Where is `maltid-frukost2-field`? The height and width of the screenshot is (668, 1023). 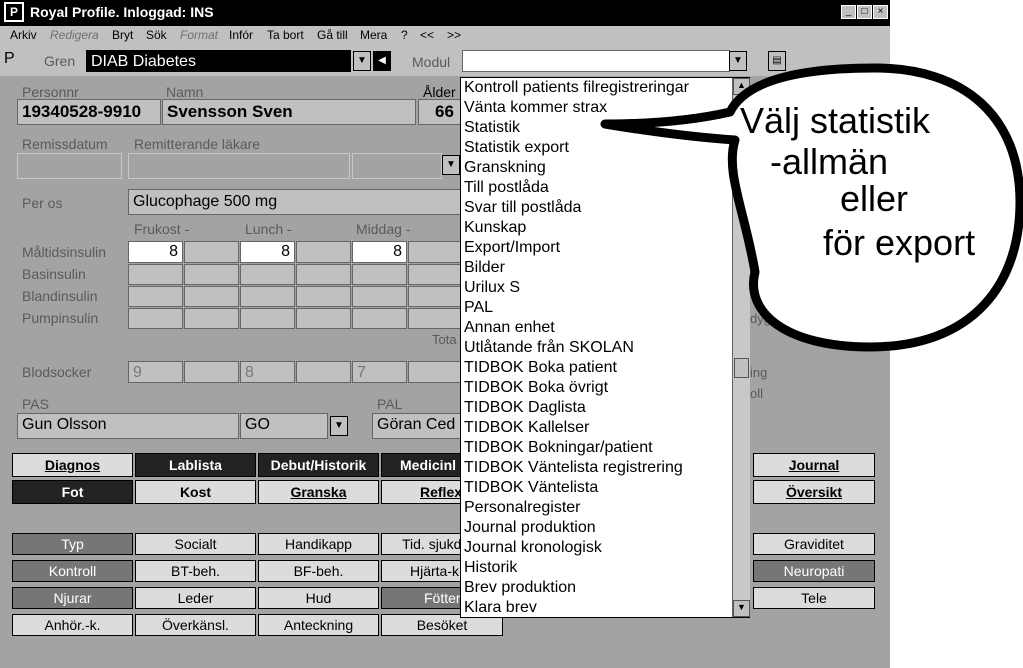
maltid-frukost2-field is located at coordinates (211, 252).